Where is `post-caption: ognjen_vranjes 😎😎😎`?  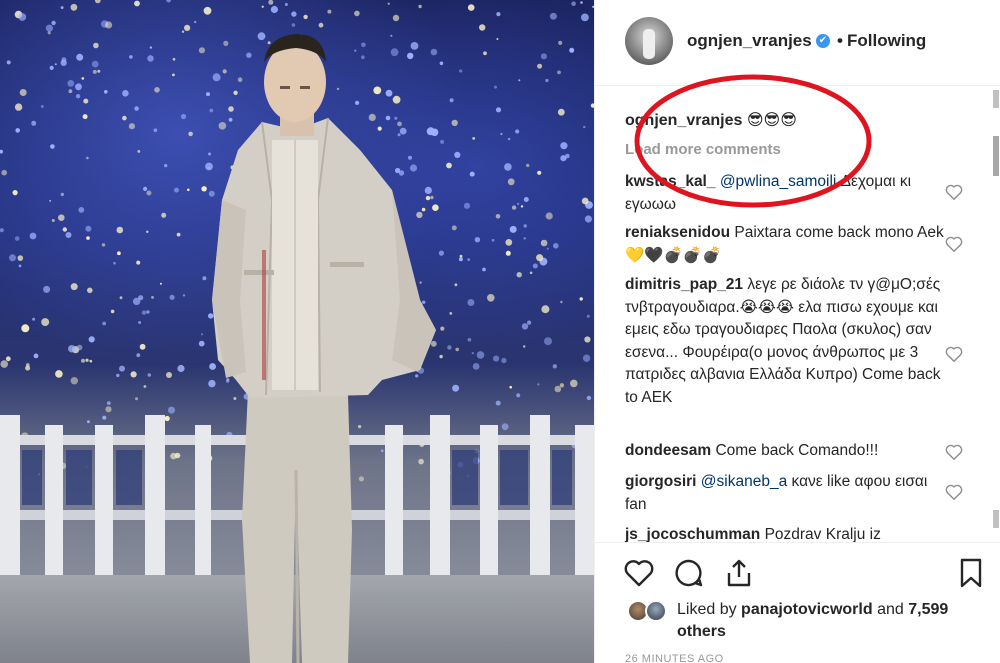
post-caption: ognjen_vranjes 😎😎😎 is located at coordinates (711, 120).